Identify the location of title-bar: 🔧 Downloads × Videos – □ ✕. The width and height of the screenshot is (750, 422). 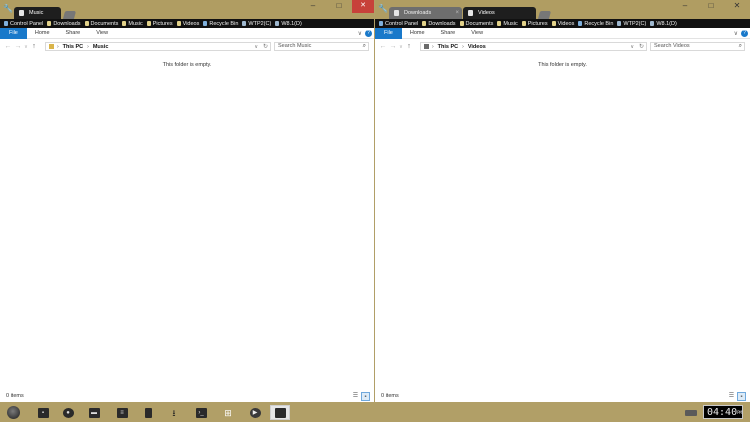
(562, 9).